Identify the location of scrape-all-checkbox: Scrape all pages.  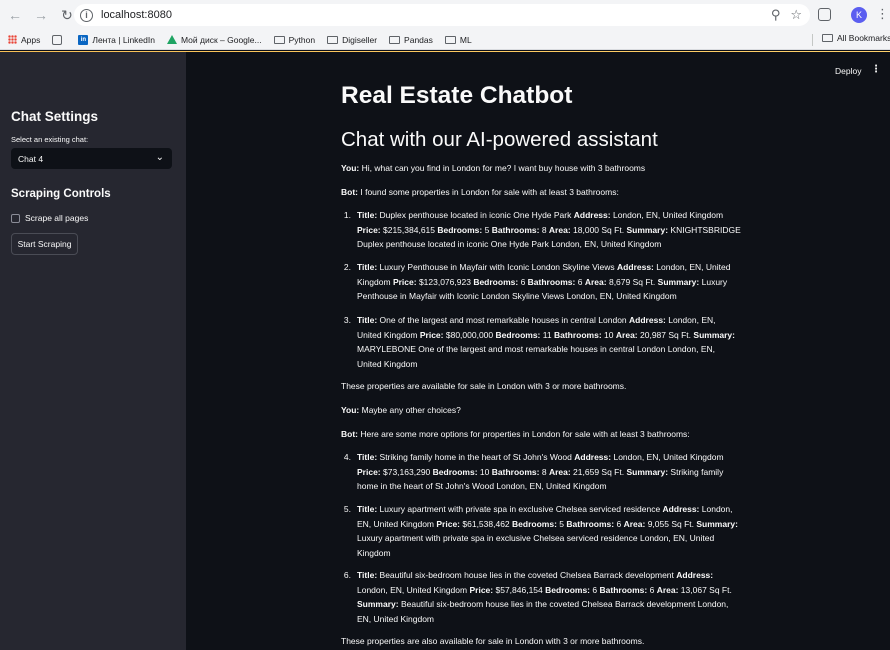
(49, 218).